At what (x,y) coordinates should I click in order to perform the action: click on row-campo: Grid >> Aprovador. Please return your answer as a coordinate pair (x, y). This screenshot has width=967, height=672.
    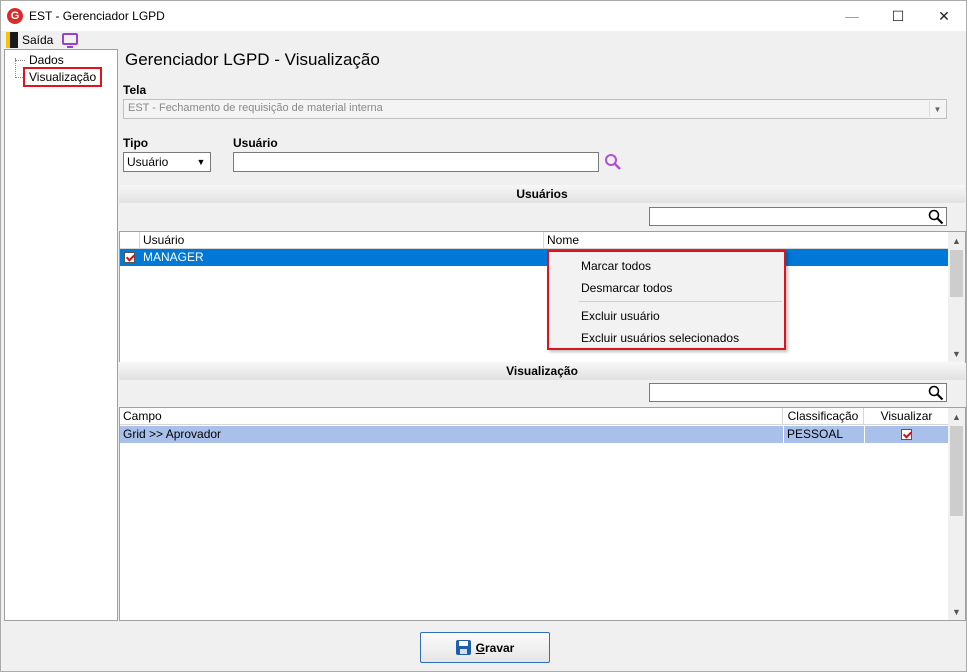
    Looking at the image, I should click on (172, 434).